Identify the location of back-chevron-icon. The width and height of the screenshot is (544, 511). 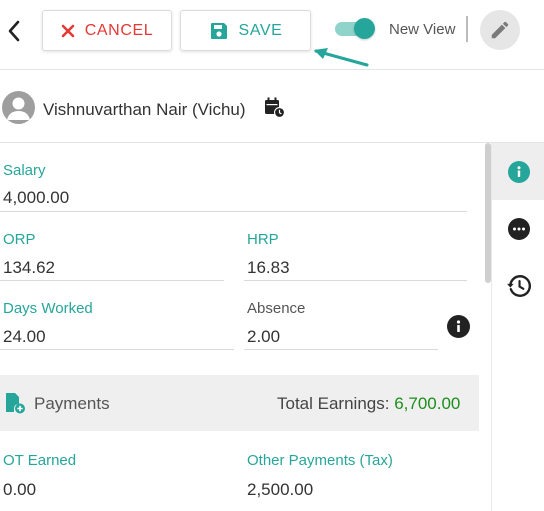
(14, 31).